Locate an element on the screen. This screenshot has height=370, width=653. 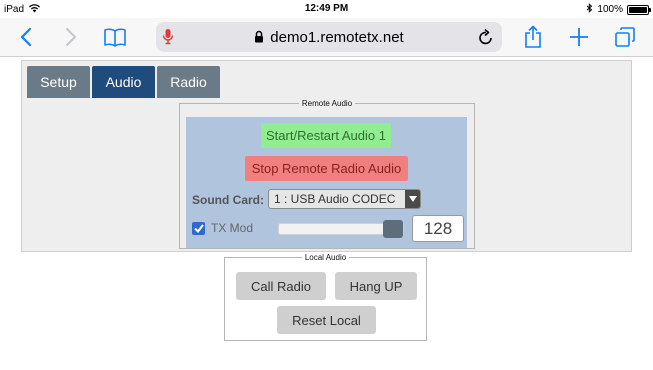
checkbox-icon is located at coordinates (198, 228).